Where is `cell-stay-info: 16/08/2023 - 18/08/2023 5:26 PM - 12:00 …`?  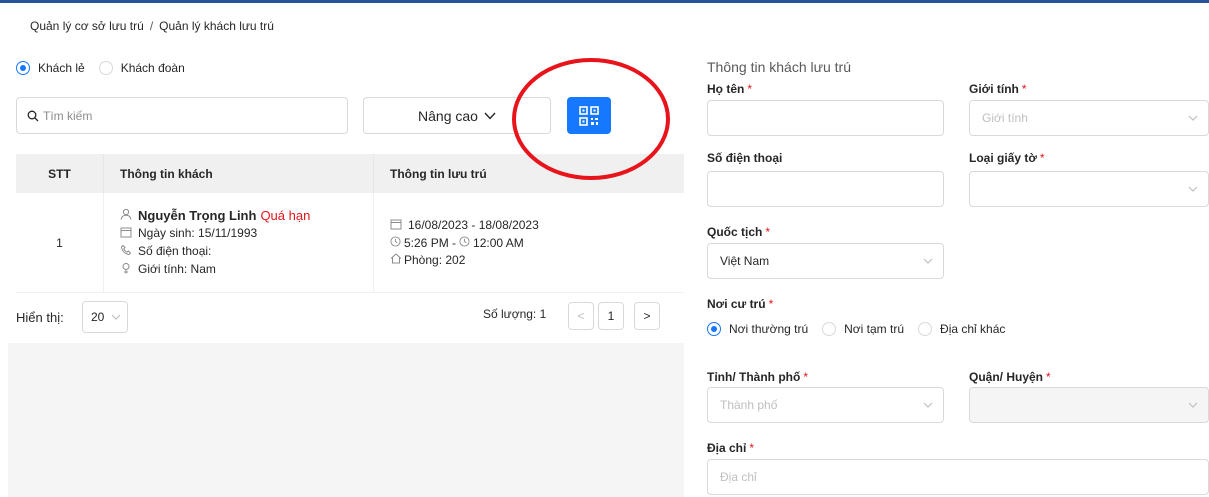 cell-stay-info: 16/08/2023 - 18/08/2023 5:26 PM - 12:00 … is located at coordinates (529, 242).